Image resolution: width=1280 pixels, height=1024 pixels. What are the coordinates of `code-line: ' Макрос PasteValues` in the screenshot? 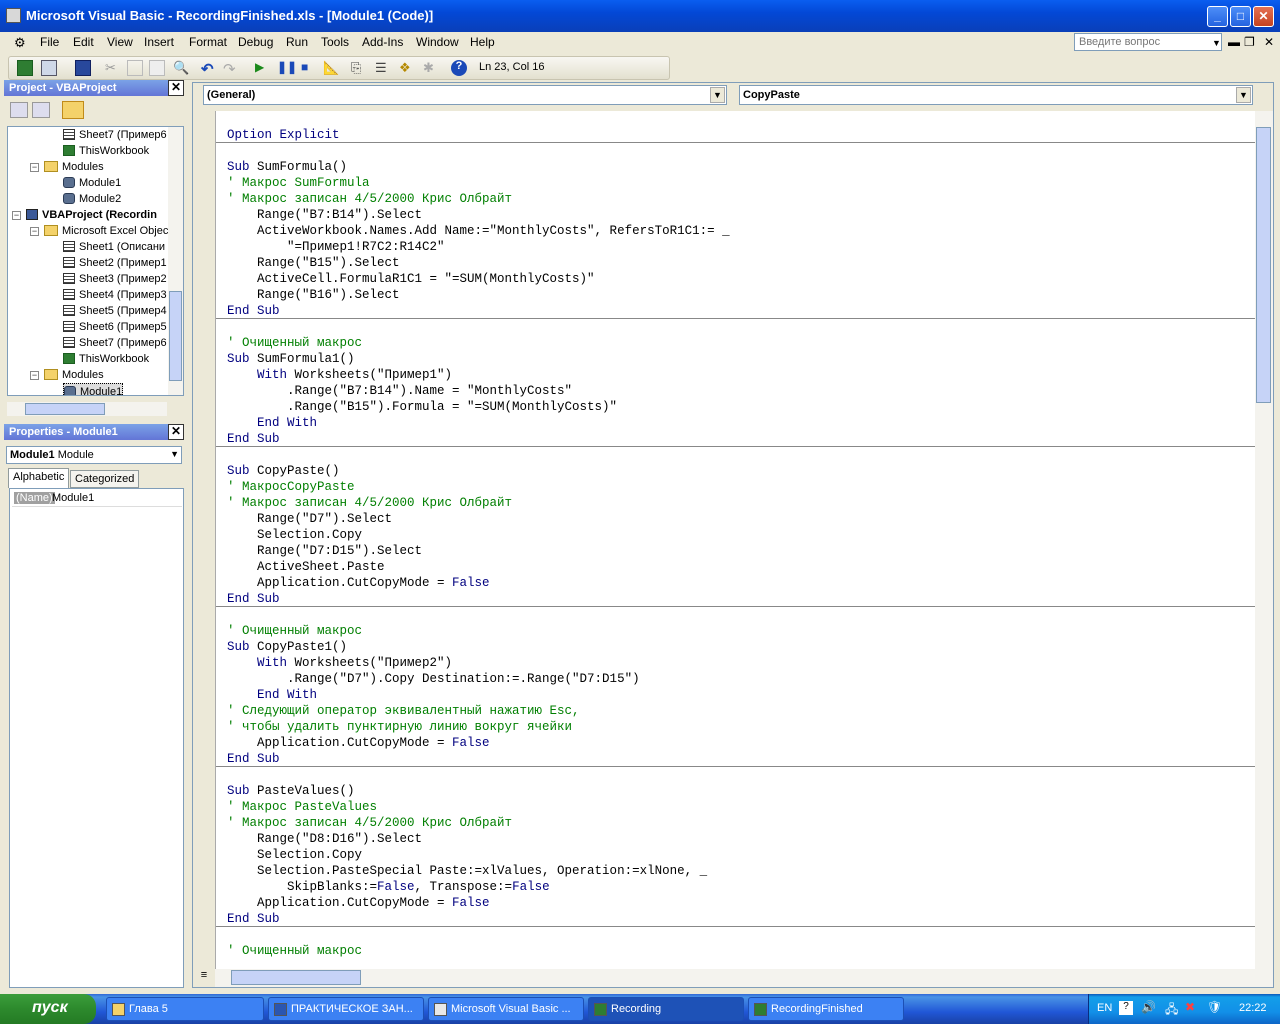 It's located at (302, 807).